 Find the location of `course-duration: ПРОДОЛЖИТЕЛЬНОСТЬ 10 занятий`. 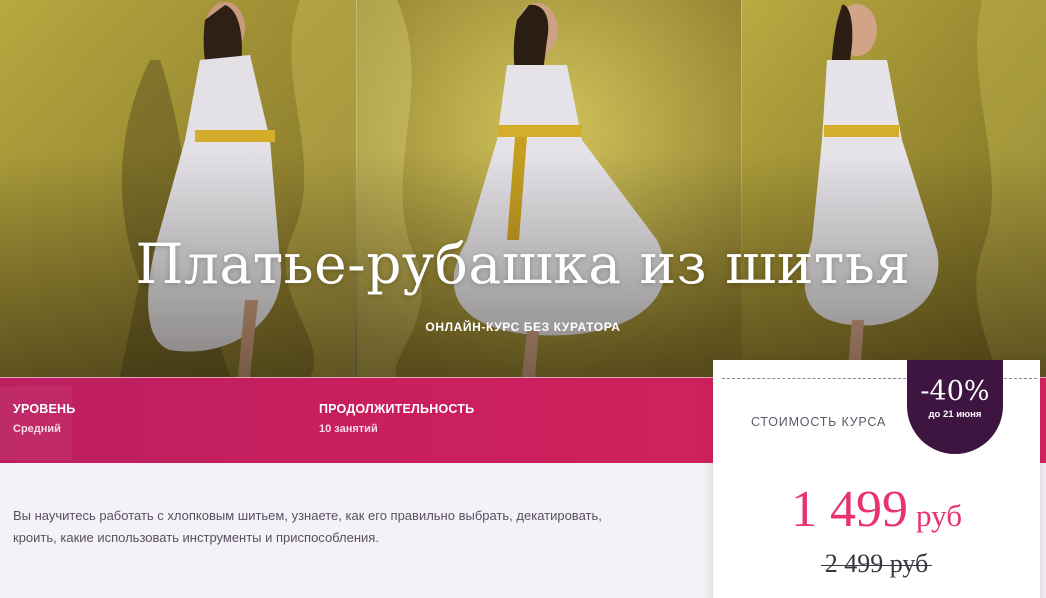

course-duration: ПРОДОЛЖИТЕЛЬНОСТЬ 10 занятий is located at coordinates (396, 418).